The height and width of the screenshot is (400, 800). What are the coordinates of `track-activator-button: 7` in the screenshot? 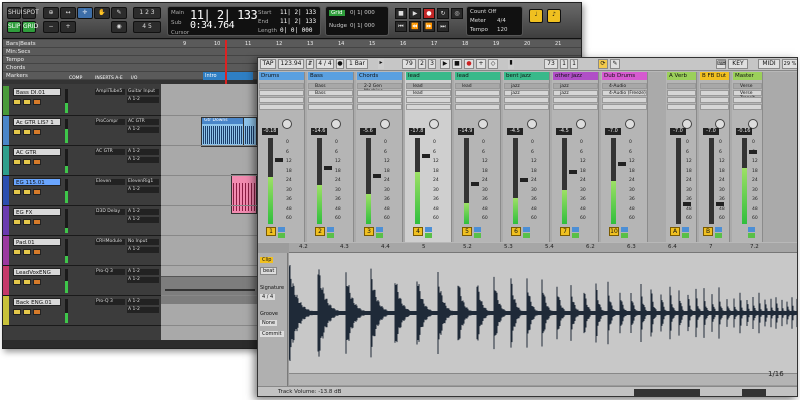 It's located at (565, 231).